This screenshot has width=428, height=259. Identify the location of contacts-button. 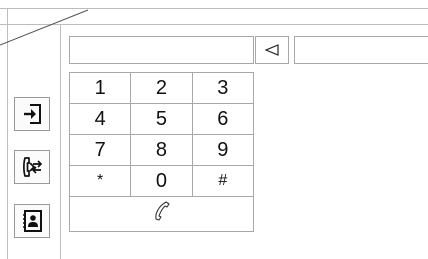
(32, 221).